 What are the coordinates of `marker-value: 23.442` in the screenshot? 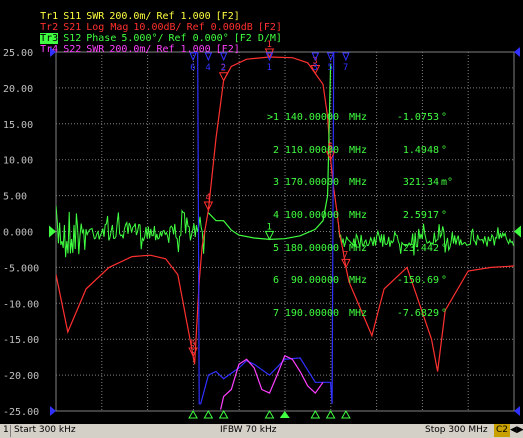 It's located at (420, 248).